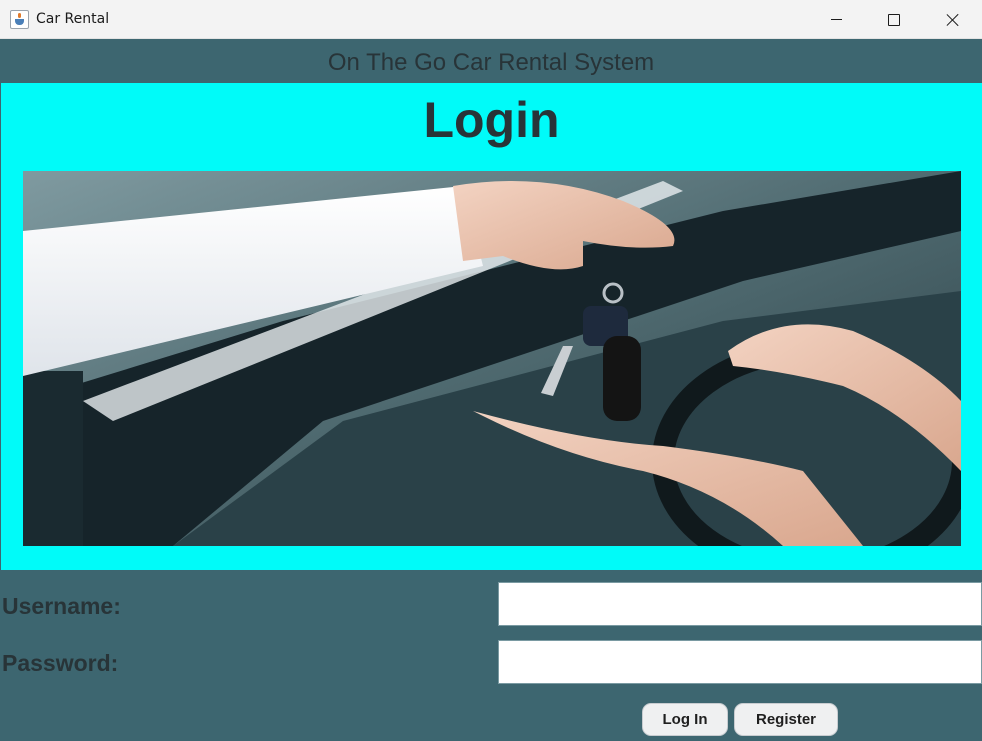  I want to click on header-bar: On The Go Car Rental System, so click(491, 61).